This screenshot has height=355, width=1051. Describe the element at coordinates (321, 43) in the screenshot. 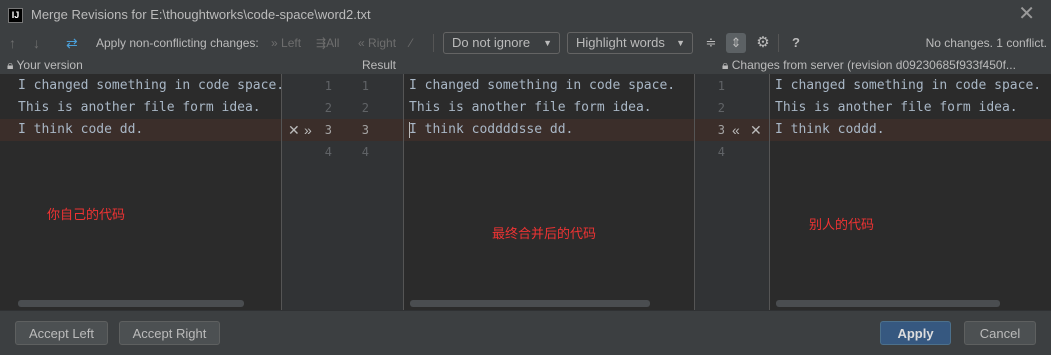

I see `double-chevron-split-icon: ⇶` at that location.